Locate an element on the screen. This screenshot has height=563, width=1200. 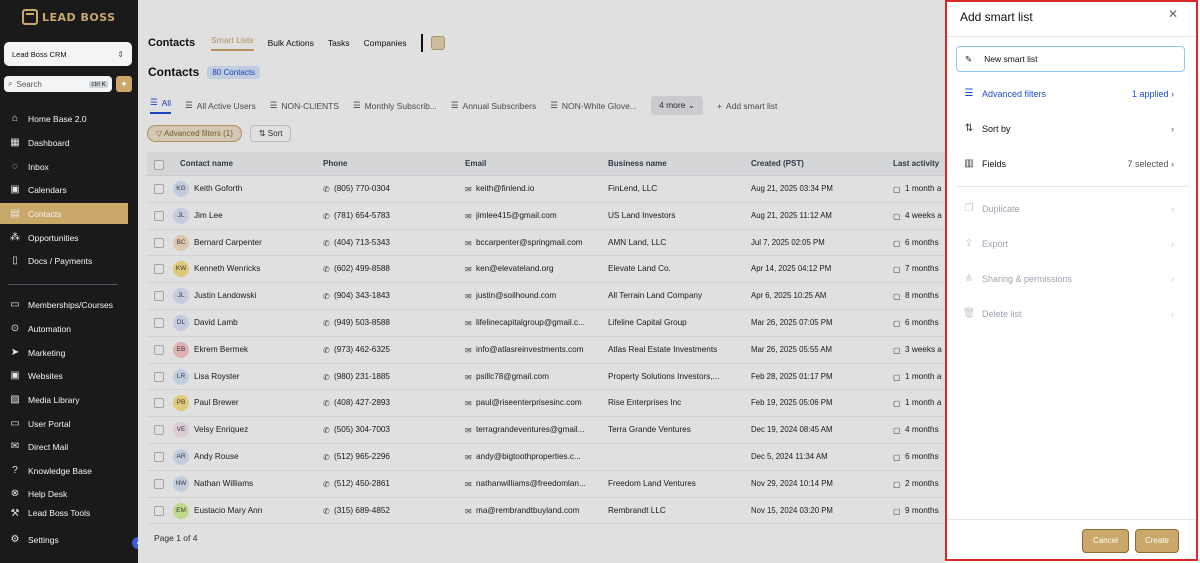
phone: (973) 462-6325 is located at coordinates (394, 349).